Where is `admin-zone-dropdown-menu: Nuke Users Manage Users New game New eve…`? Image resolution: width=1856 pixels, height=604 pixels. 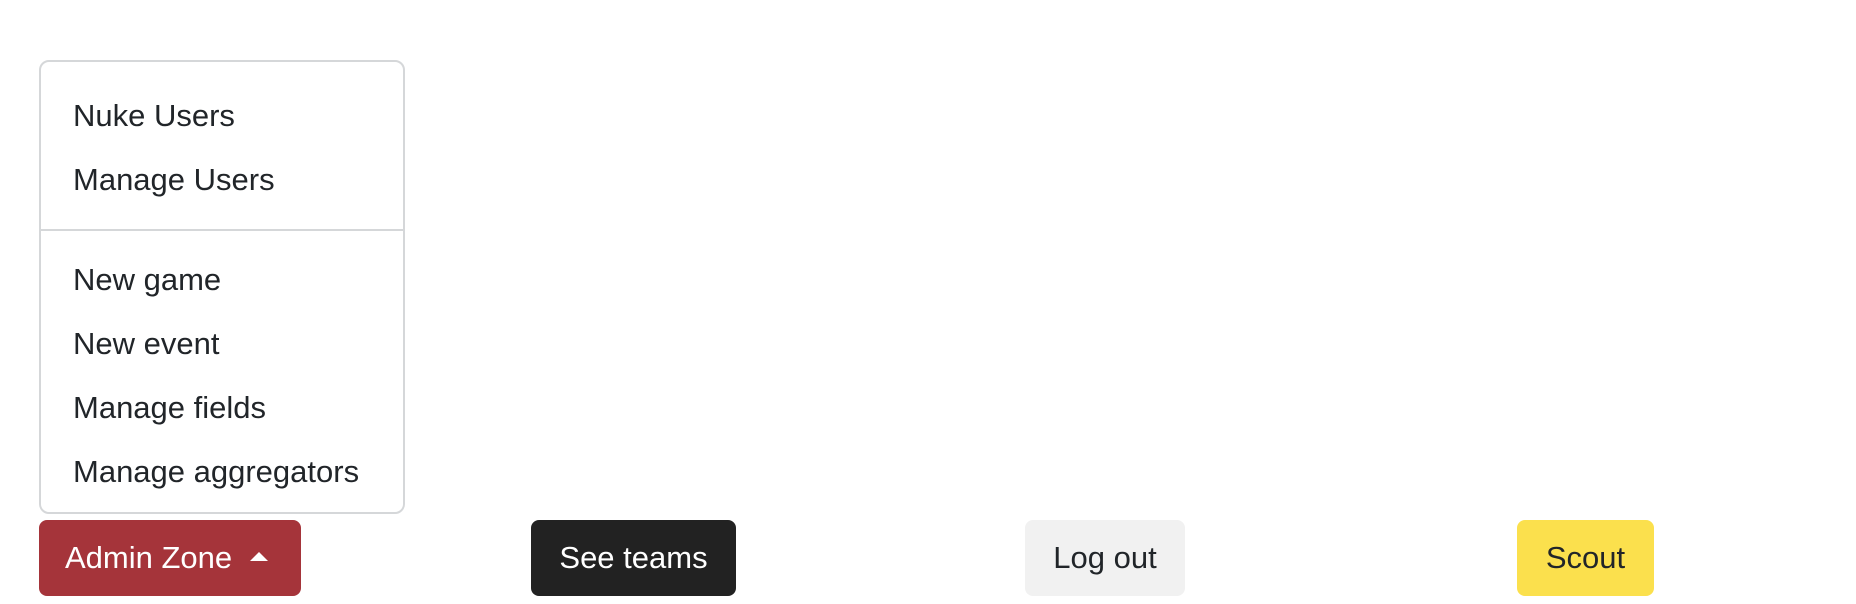
admin-zone-dropdown-menu: Nuke Users Manage Users New game New eve… is located at coordinates (222, 287).